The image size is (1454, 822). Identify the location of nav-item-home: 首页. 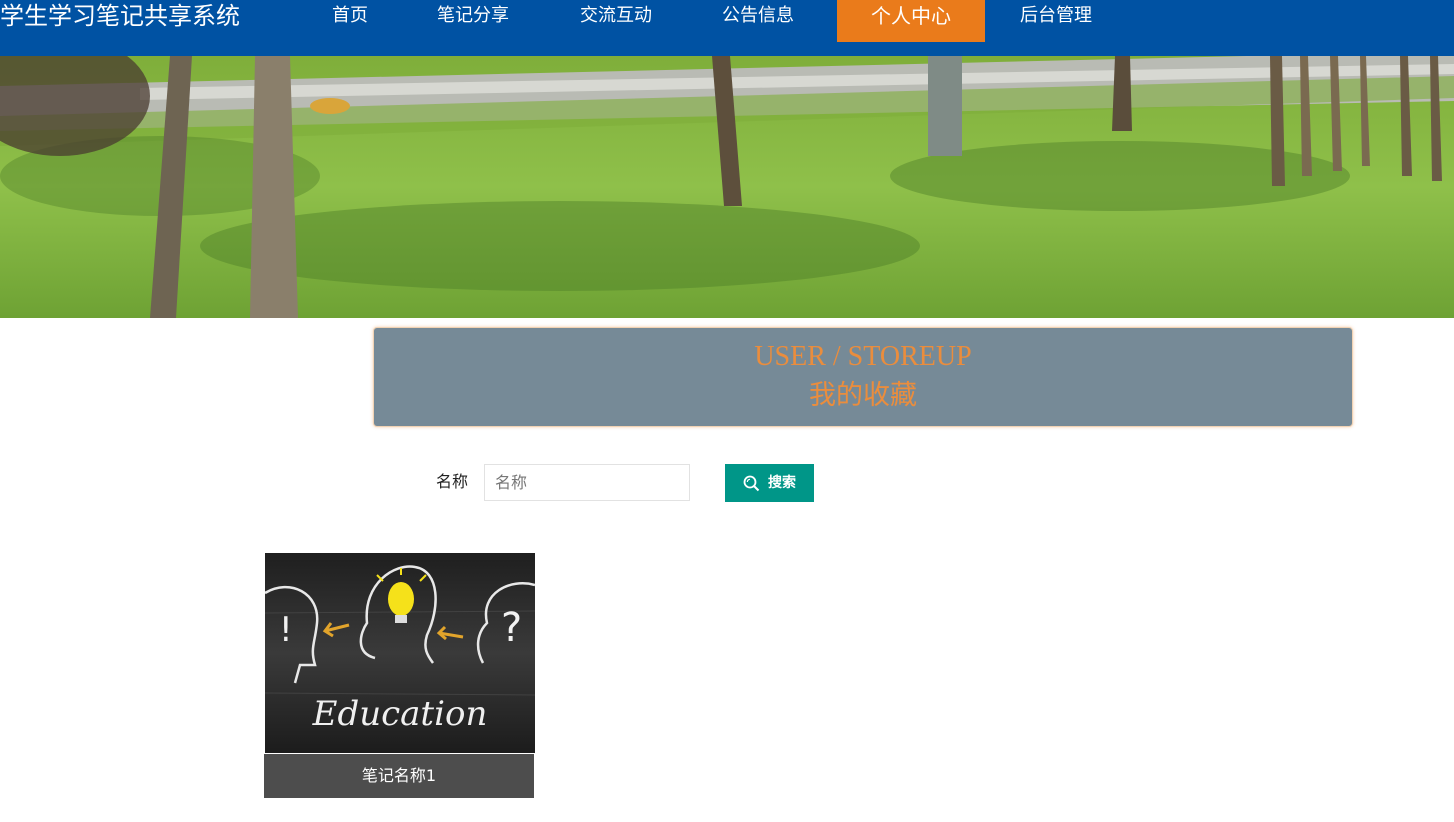
(350, 17).